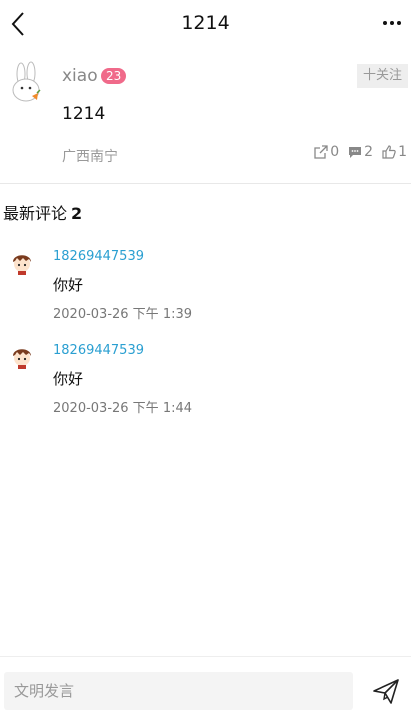 The height and width of the screenshot is (722, 411). Describe the element at coordinates (382, 76) in the screenshot. I see `follow-button: 十关注` at that location.